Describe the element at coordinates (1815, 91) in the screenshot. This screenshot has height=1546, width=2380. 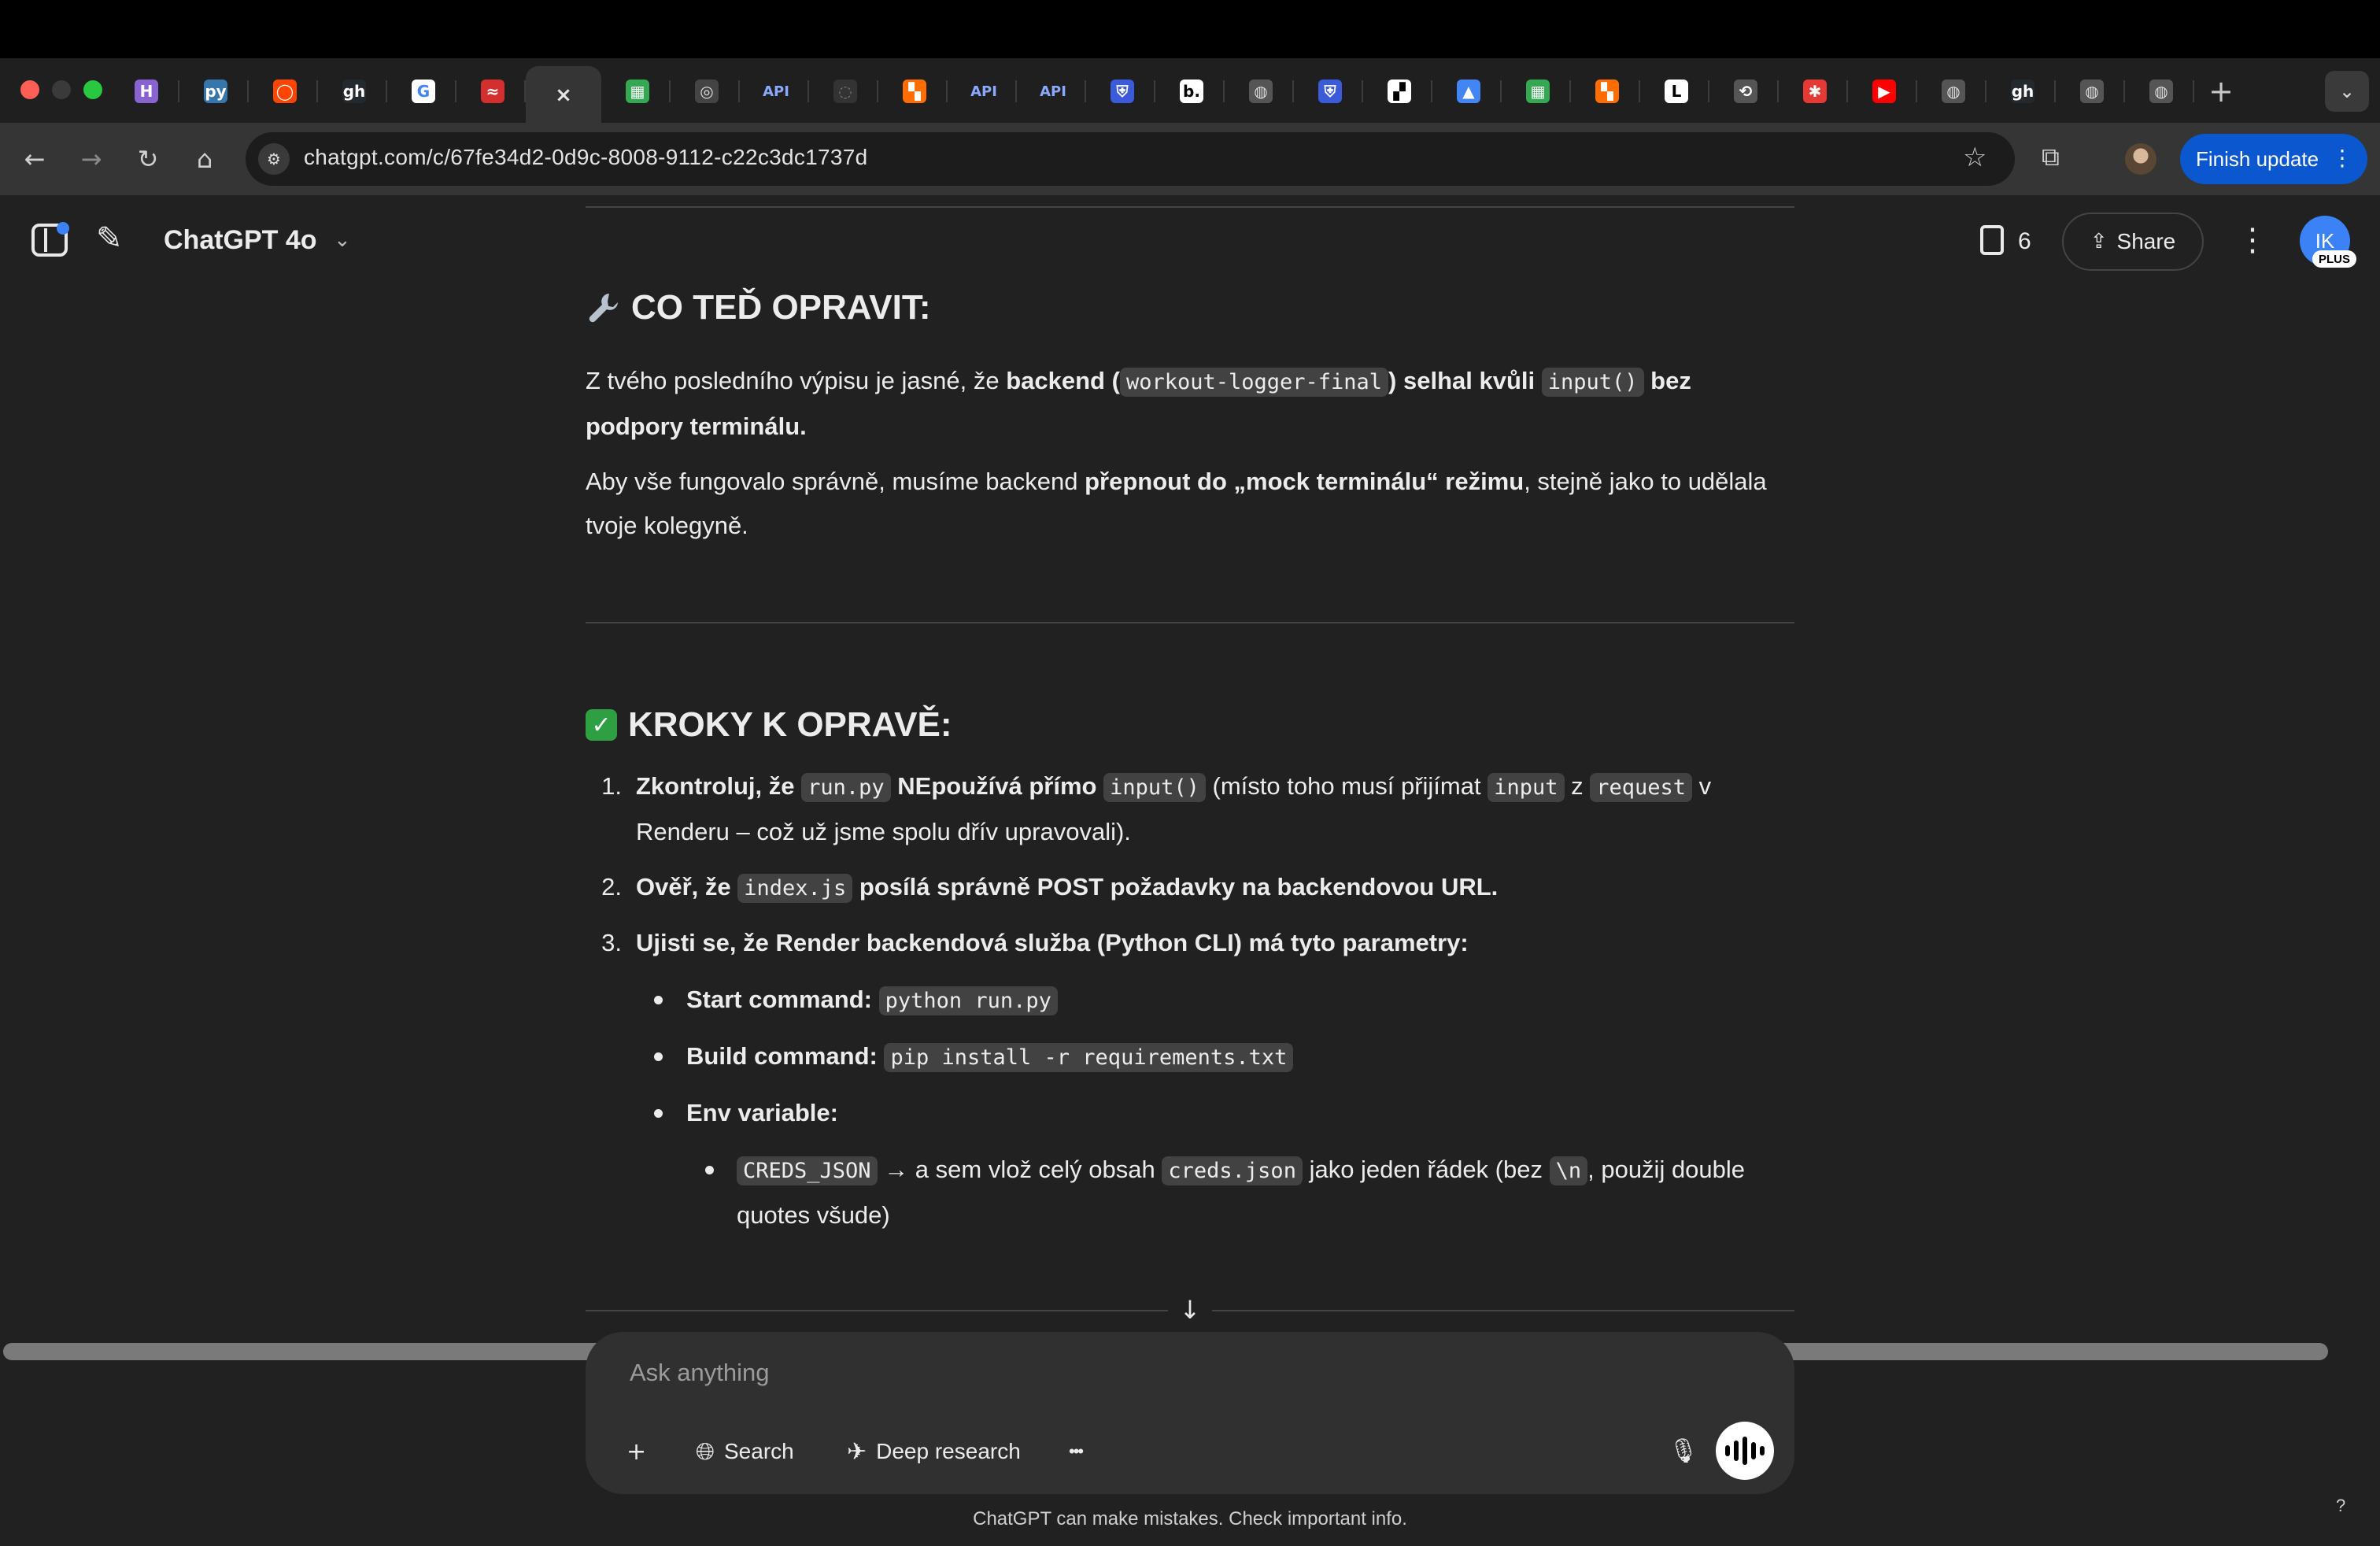
I see `browser-tab: ✱` at that location.